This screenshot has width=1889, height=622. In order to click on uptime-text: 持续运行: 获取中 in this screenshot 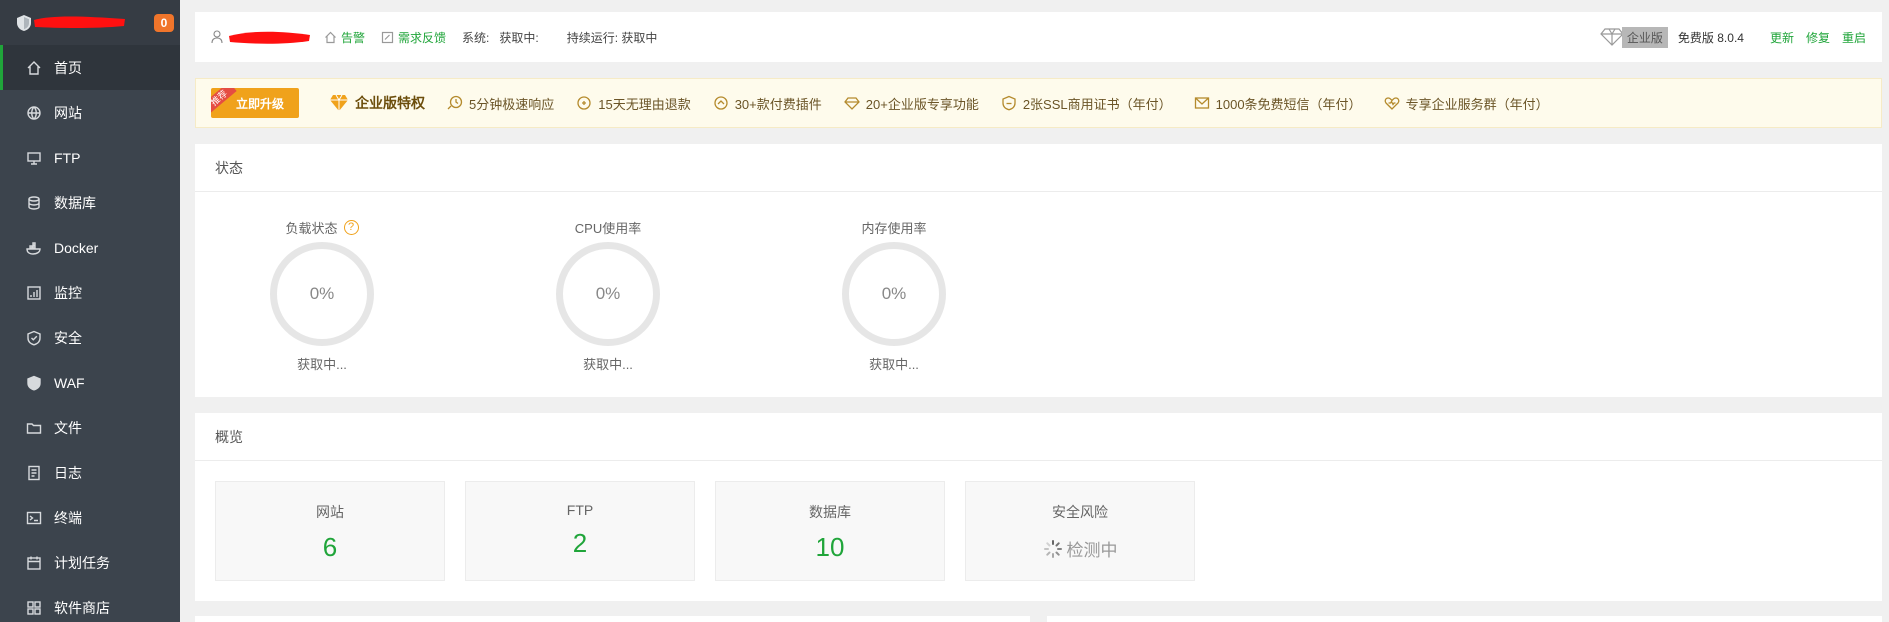, I will do `click(612, 37)`.